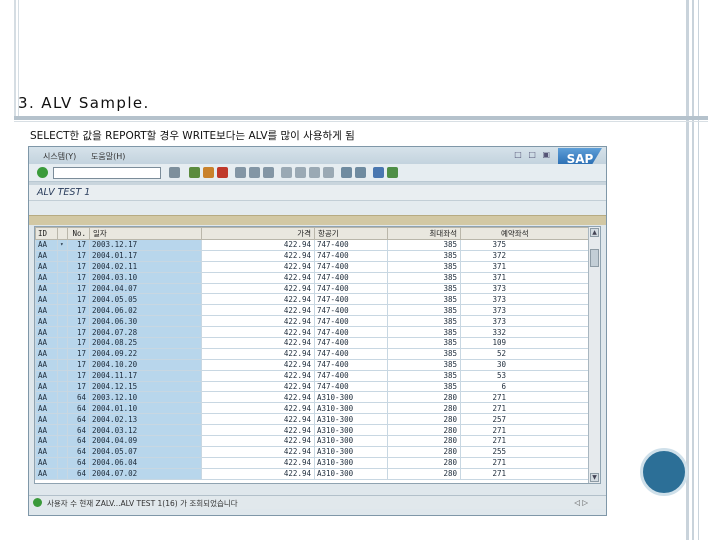 The width and height of the screenshot is (720, 540). I want to click on layout-icon, so click(392, 172).